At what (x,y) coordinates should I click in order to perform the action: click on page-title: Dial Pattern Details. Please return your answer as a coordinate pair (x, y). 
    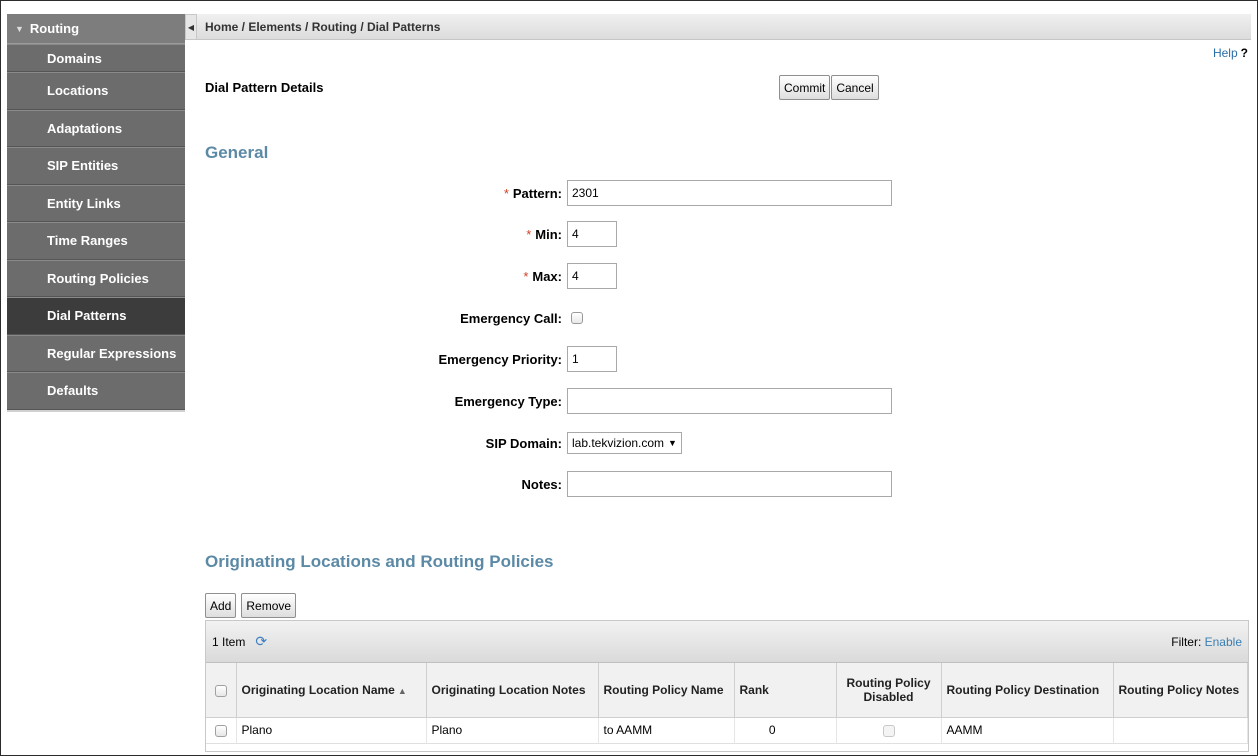
    Looking at the image, I should click on (264, 87).